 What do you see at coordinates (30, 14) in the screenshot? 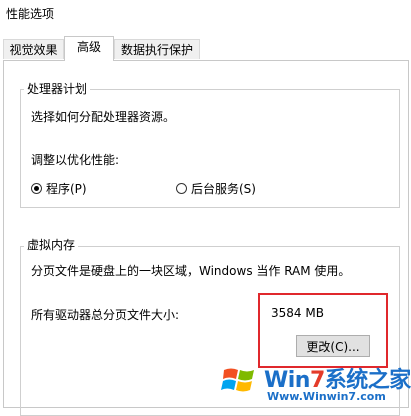
I see `window-title: 性能选项` at bounding box center [30, 14].